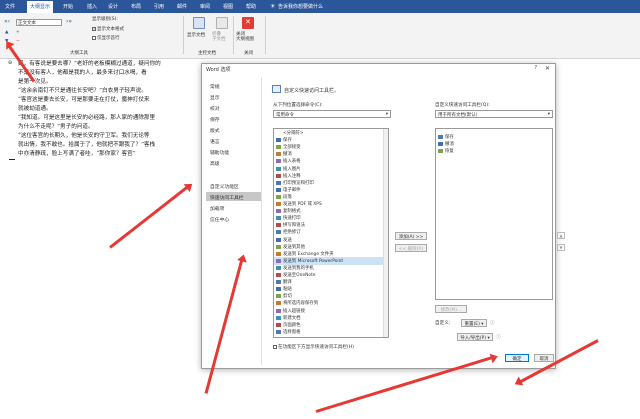 The height and width of the screenshot is (419, 640). Describe the element at coordinates (233, 207) in the screenshot. I see `nav-add-ins: 加载项` at that location.